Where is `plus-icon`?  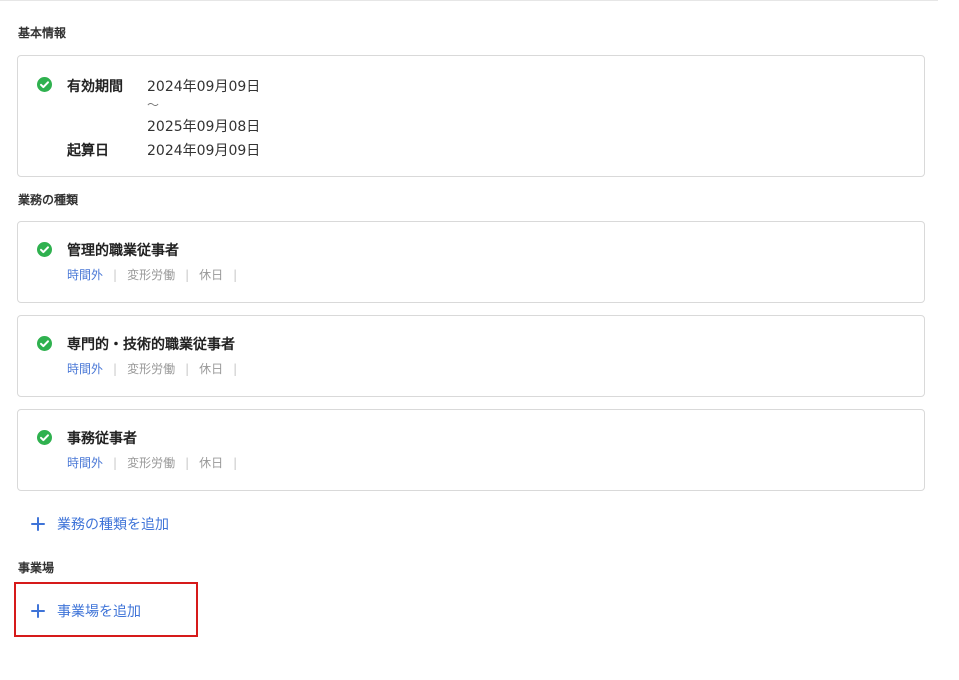 plus-icon is located at coordinates (38, 524).